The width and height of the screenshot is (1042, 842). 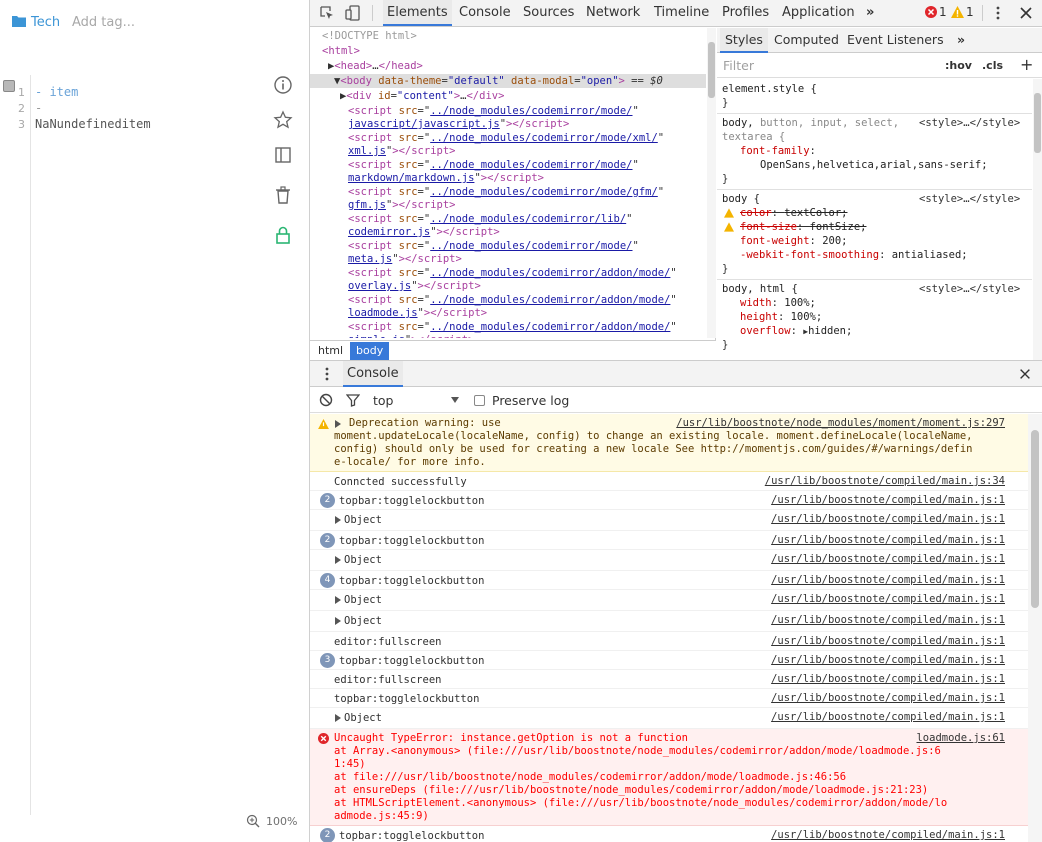 What do you see at coordinates (1035, 628) in the screenshot?
I see `console-scrollbar` at bounding box center [1035, 628].